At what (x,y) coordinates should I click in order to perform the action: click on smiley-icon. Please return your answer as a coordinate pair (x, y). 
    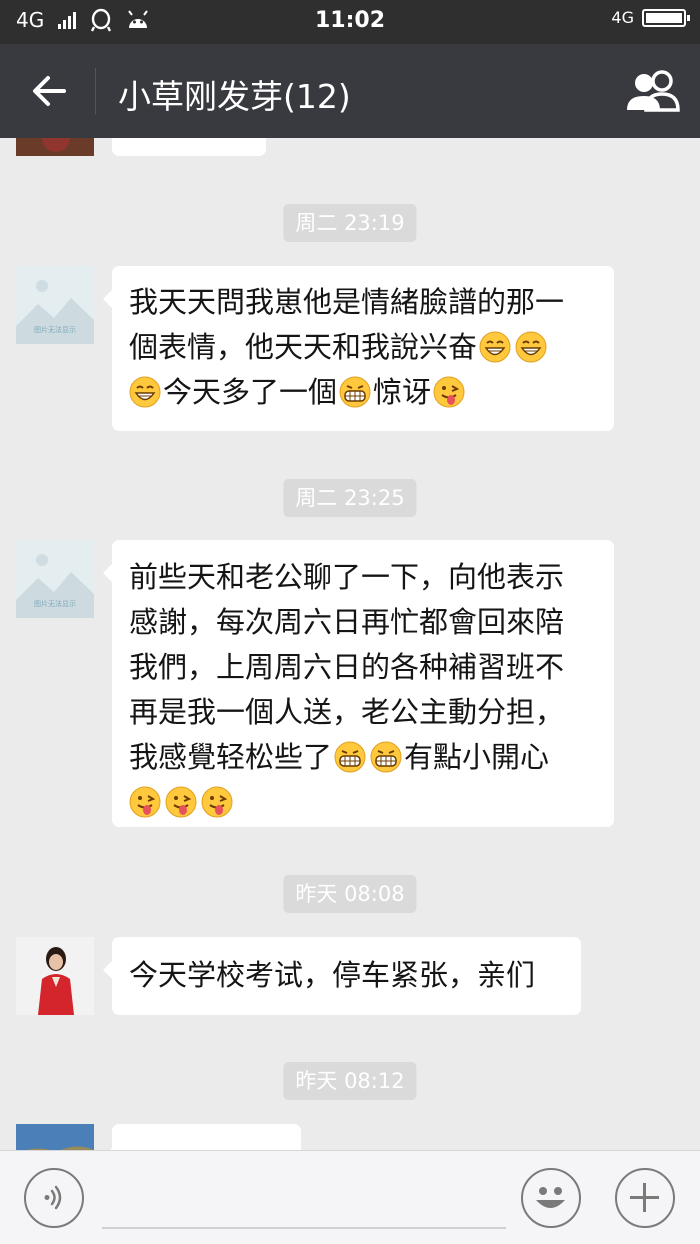
    Looking at the image, I should click on (550, 1197).